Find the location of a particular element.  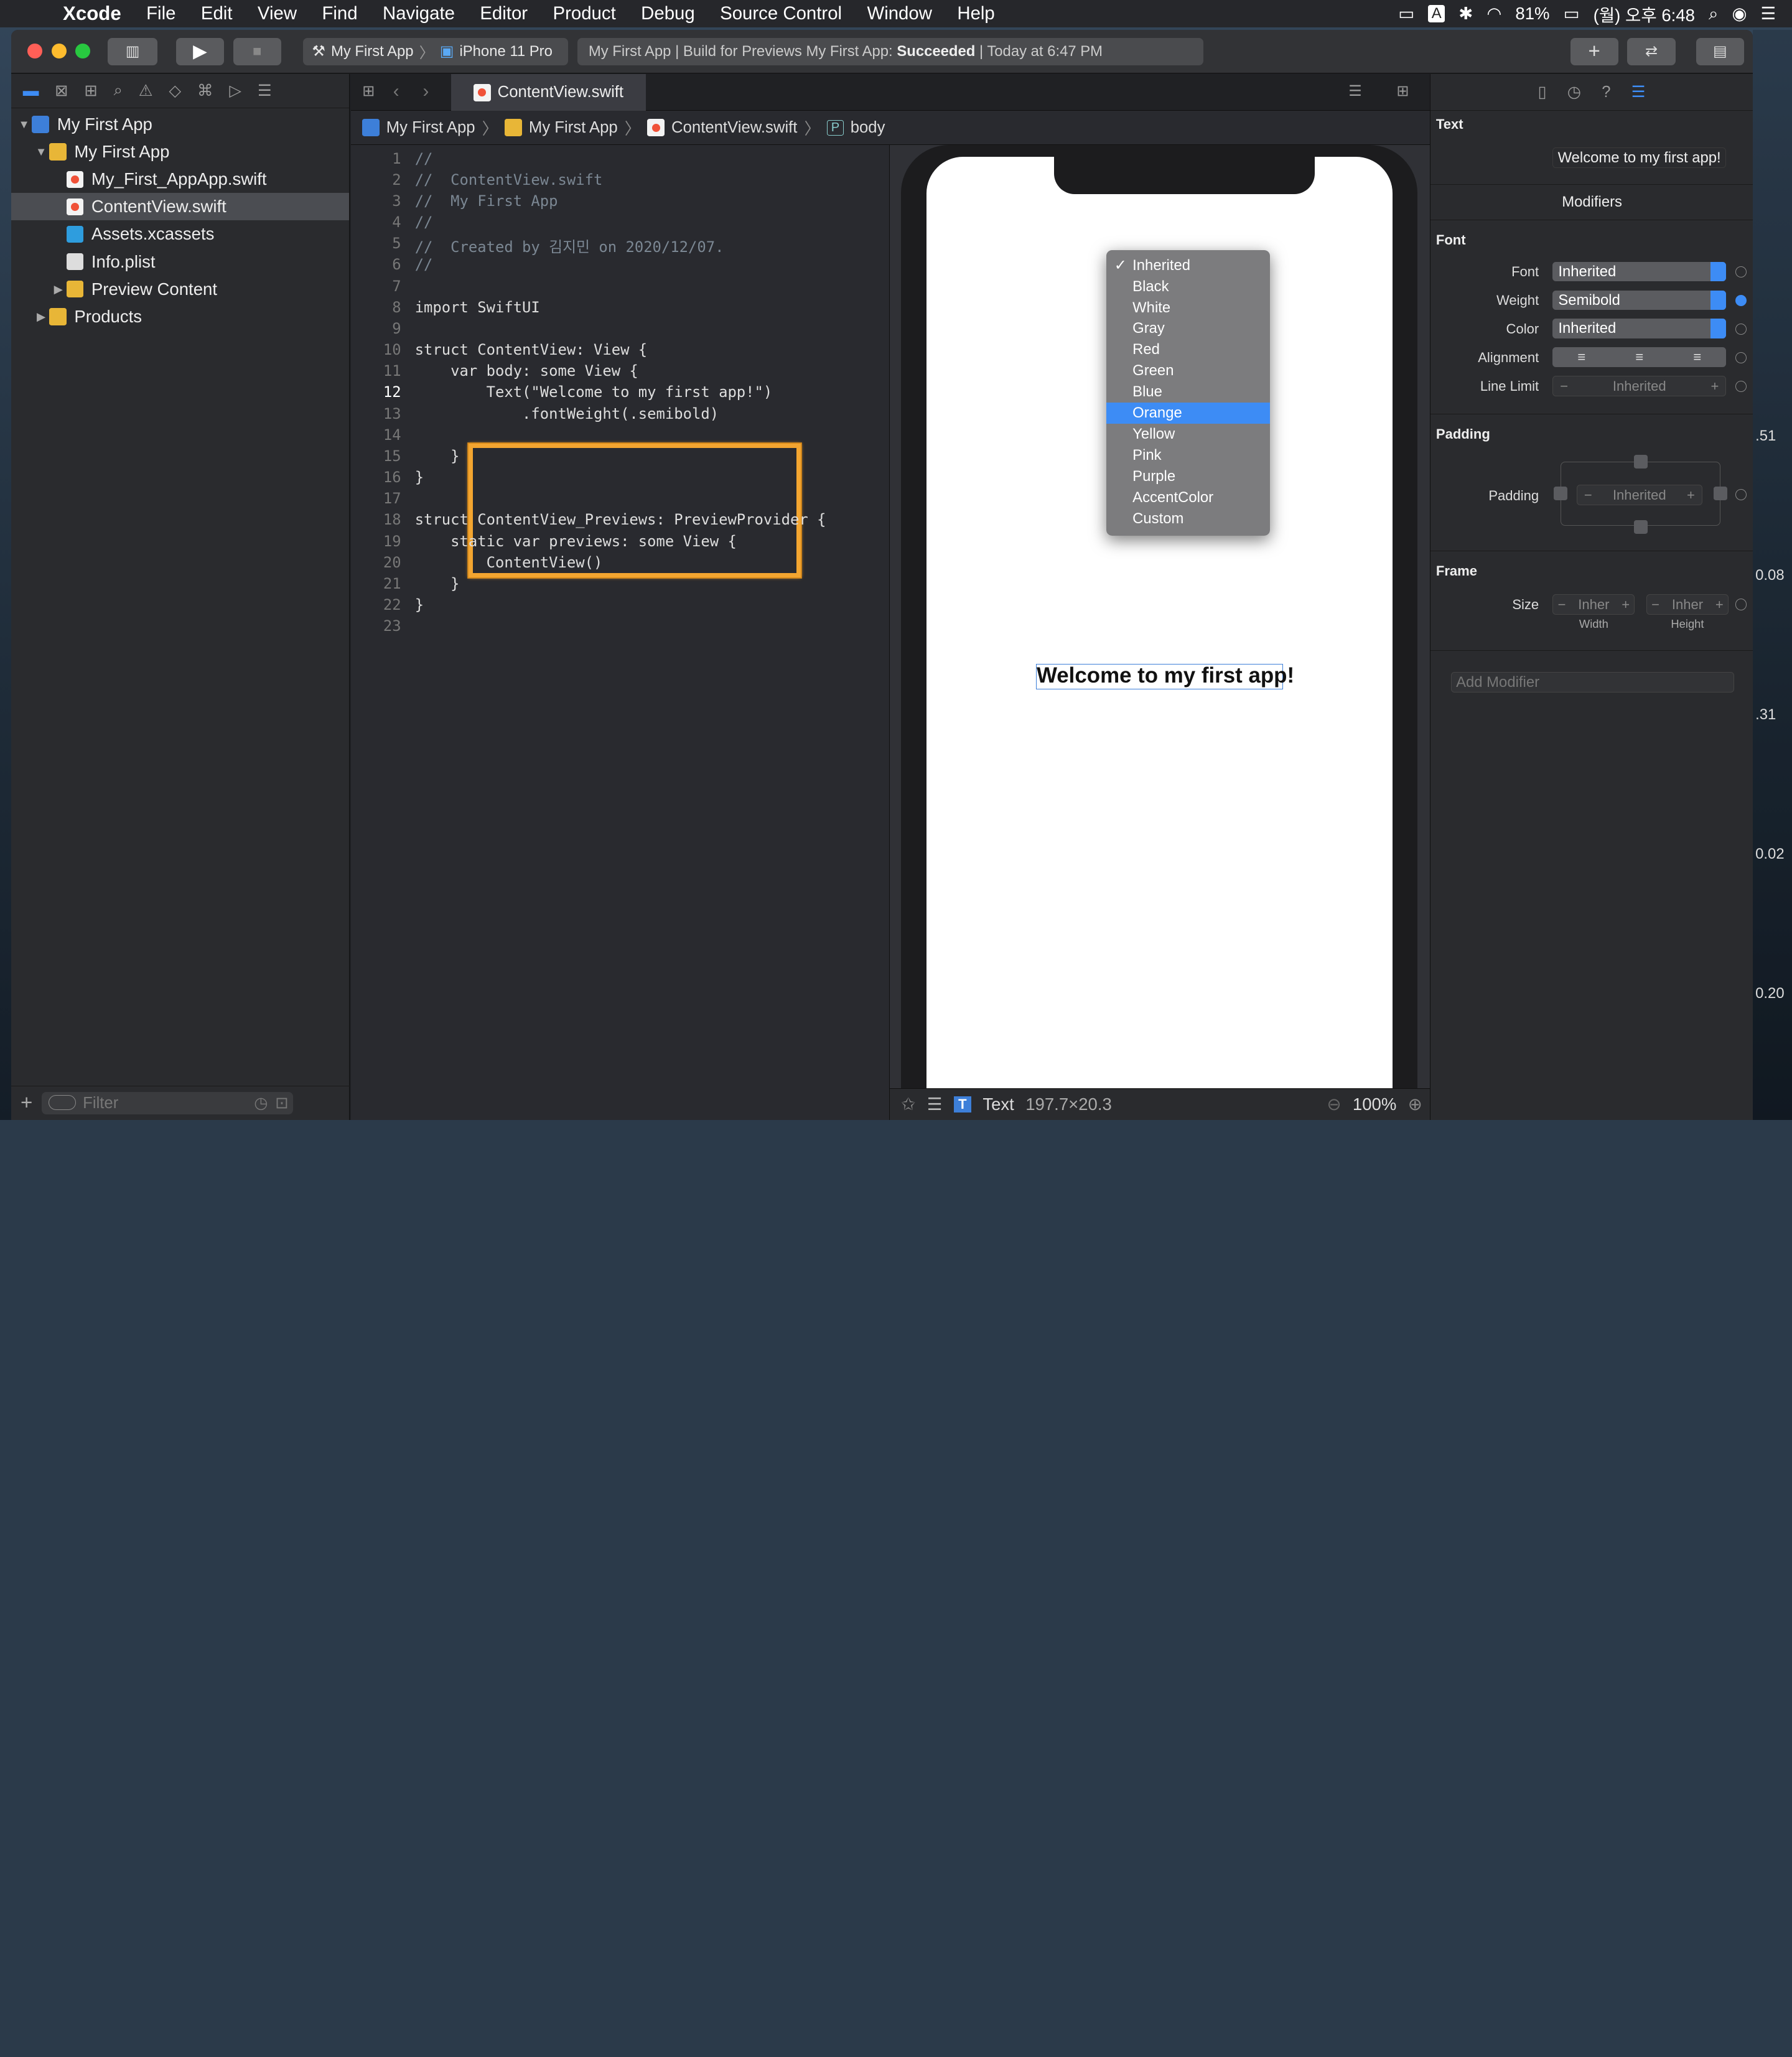

color-menu-item-orange: Orange is located at coordinates (1188, 413).